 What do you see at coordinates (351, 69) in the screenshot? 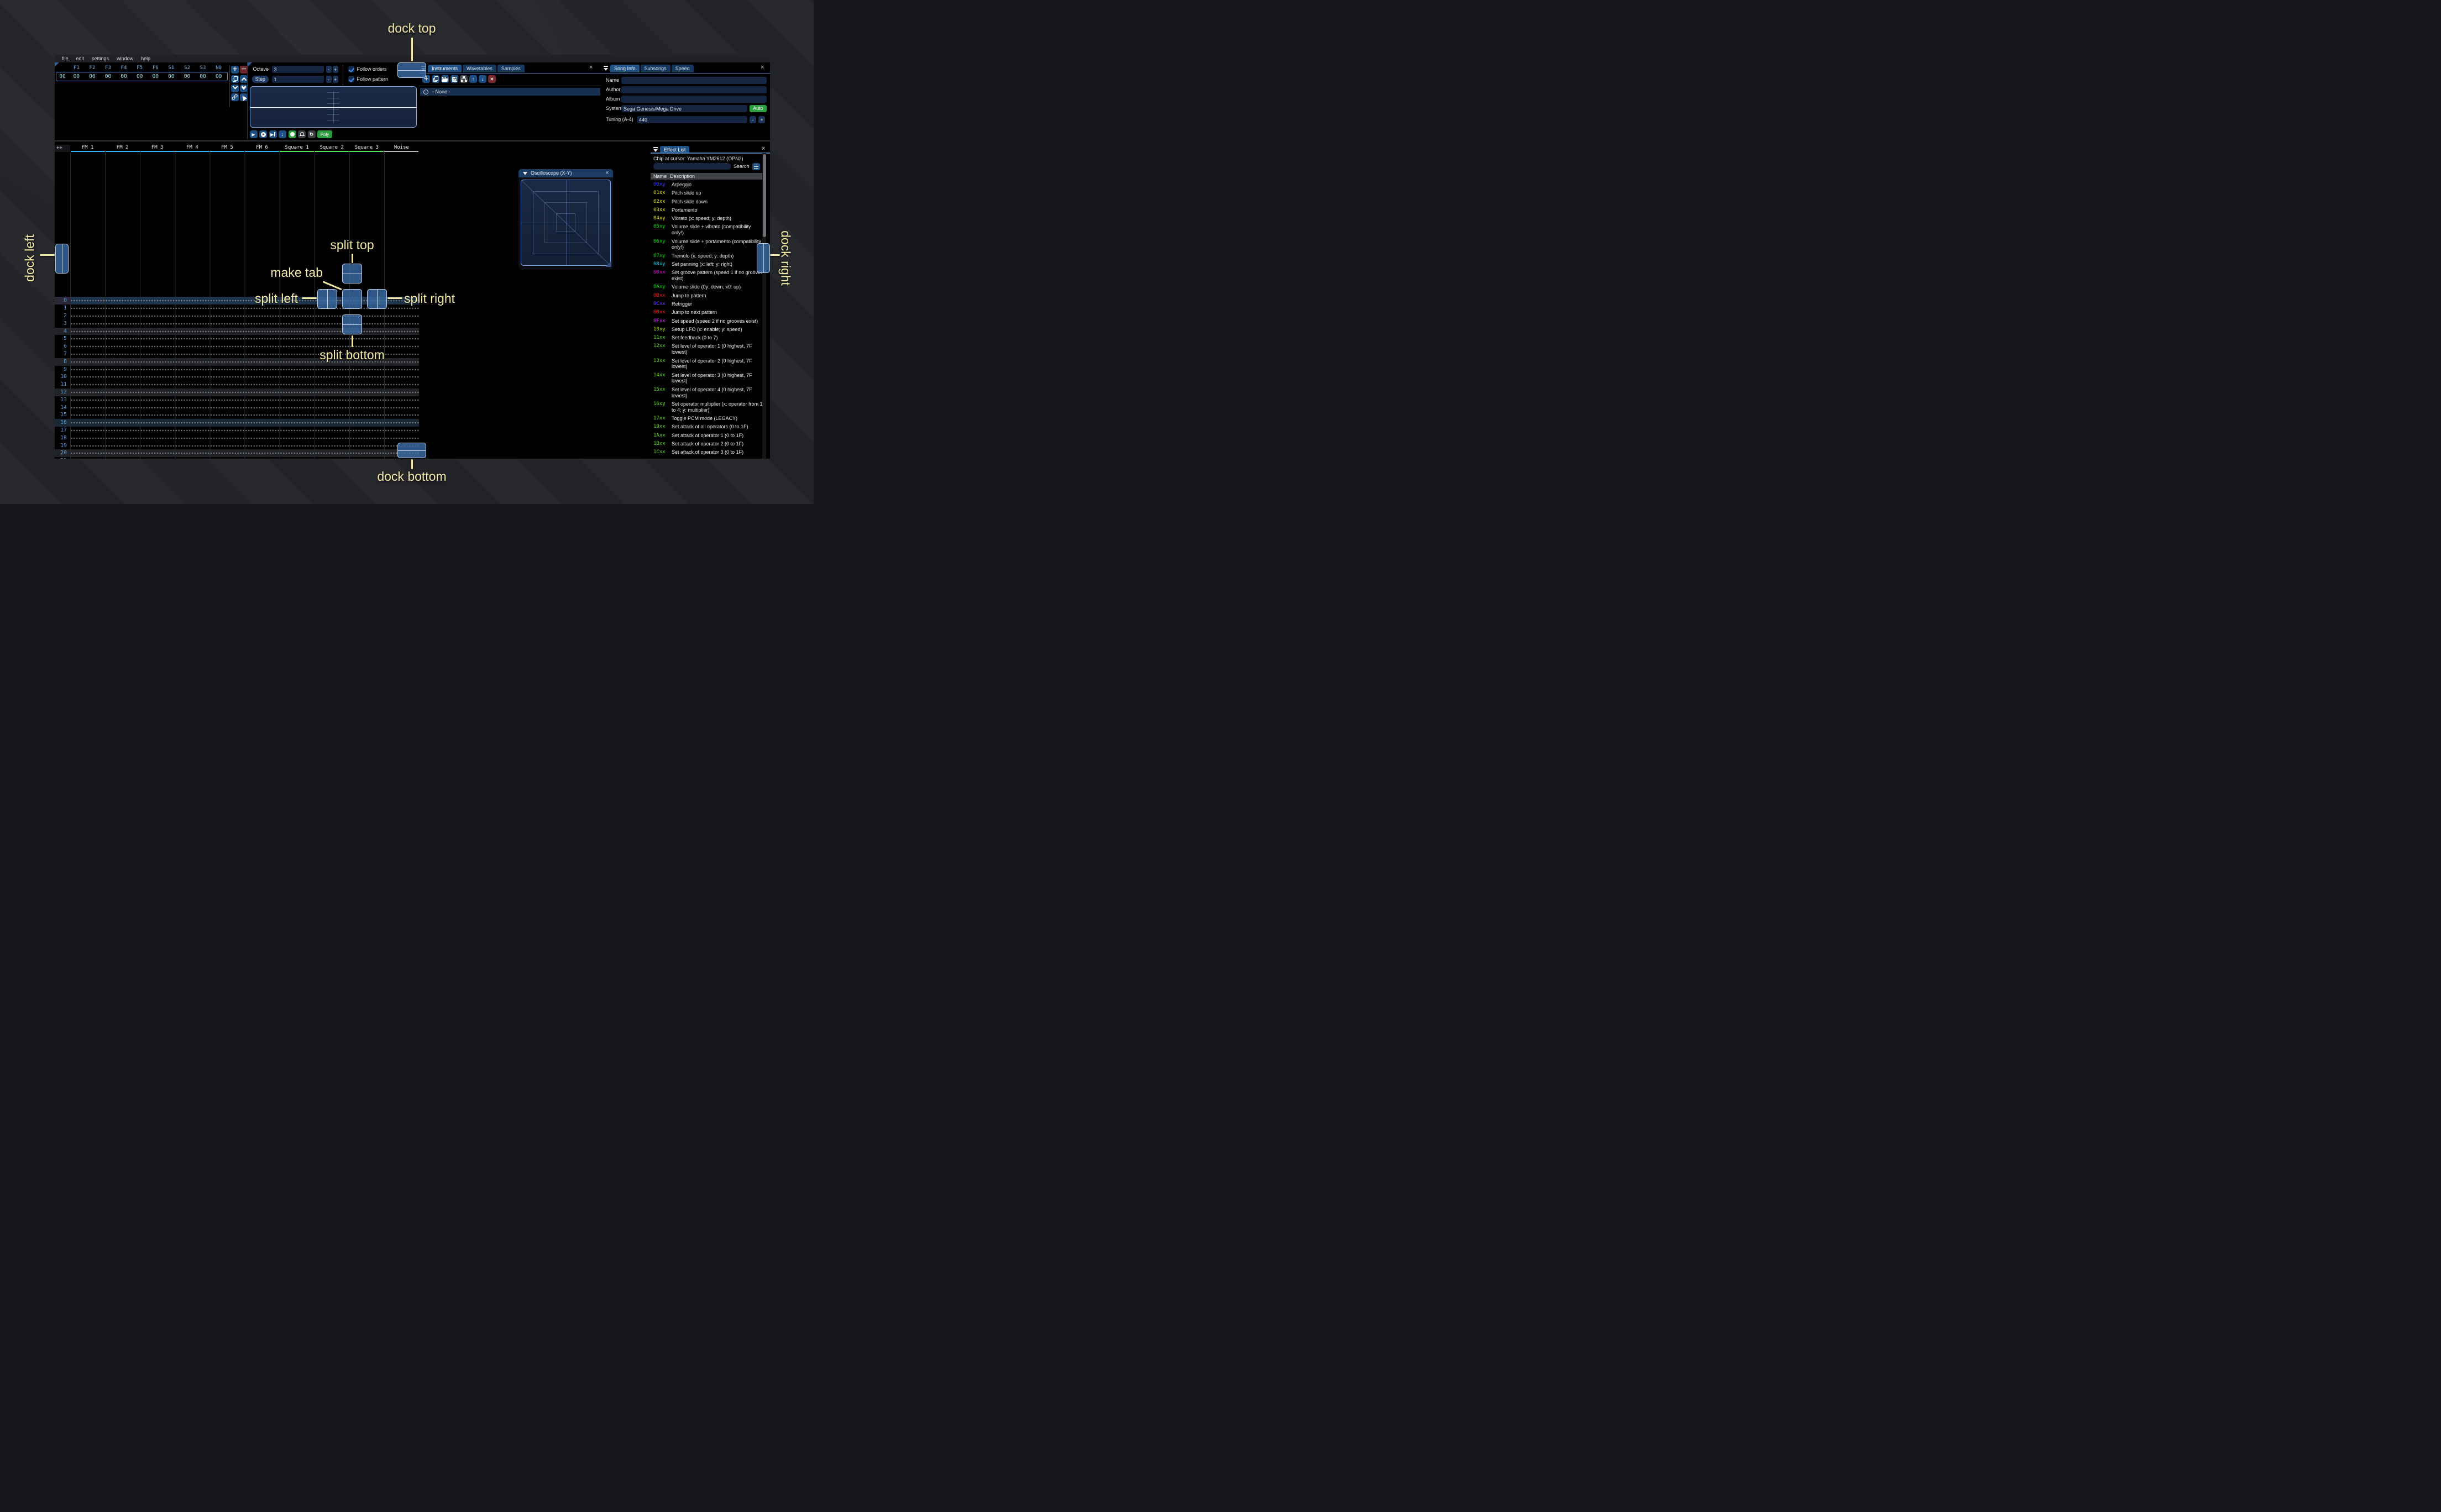
I see `follow-orders-checkbox` at bounding box center [351, 69].